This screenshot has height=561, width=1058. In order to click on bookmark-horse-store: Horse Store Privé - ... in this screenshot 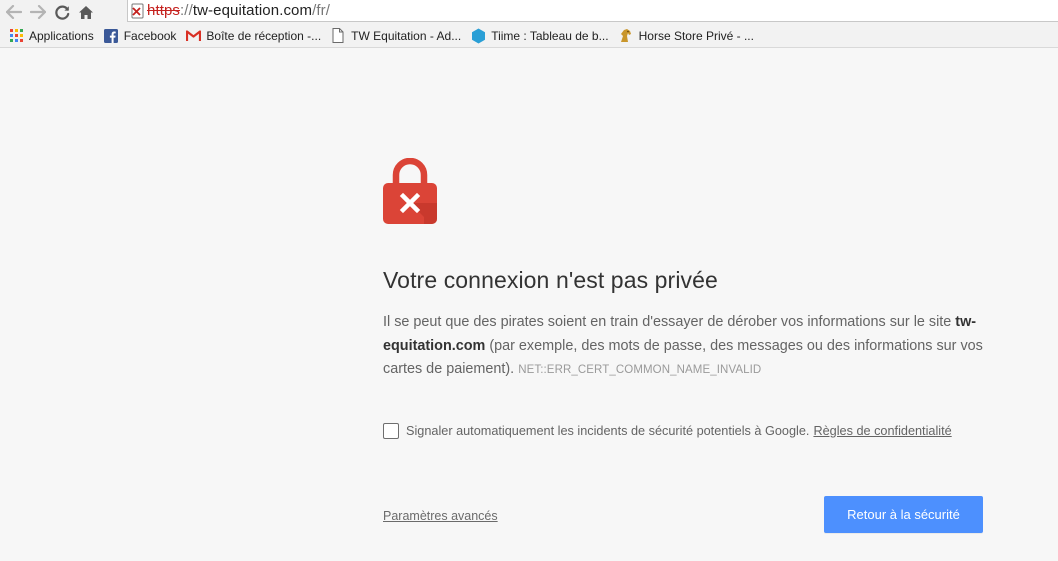, I will do `click(688, 36)`.